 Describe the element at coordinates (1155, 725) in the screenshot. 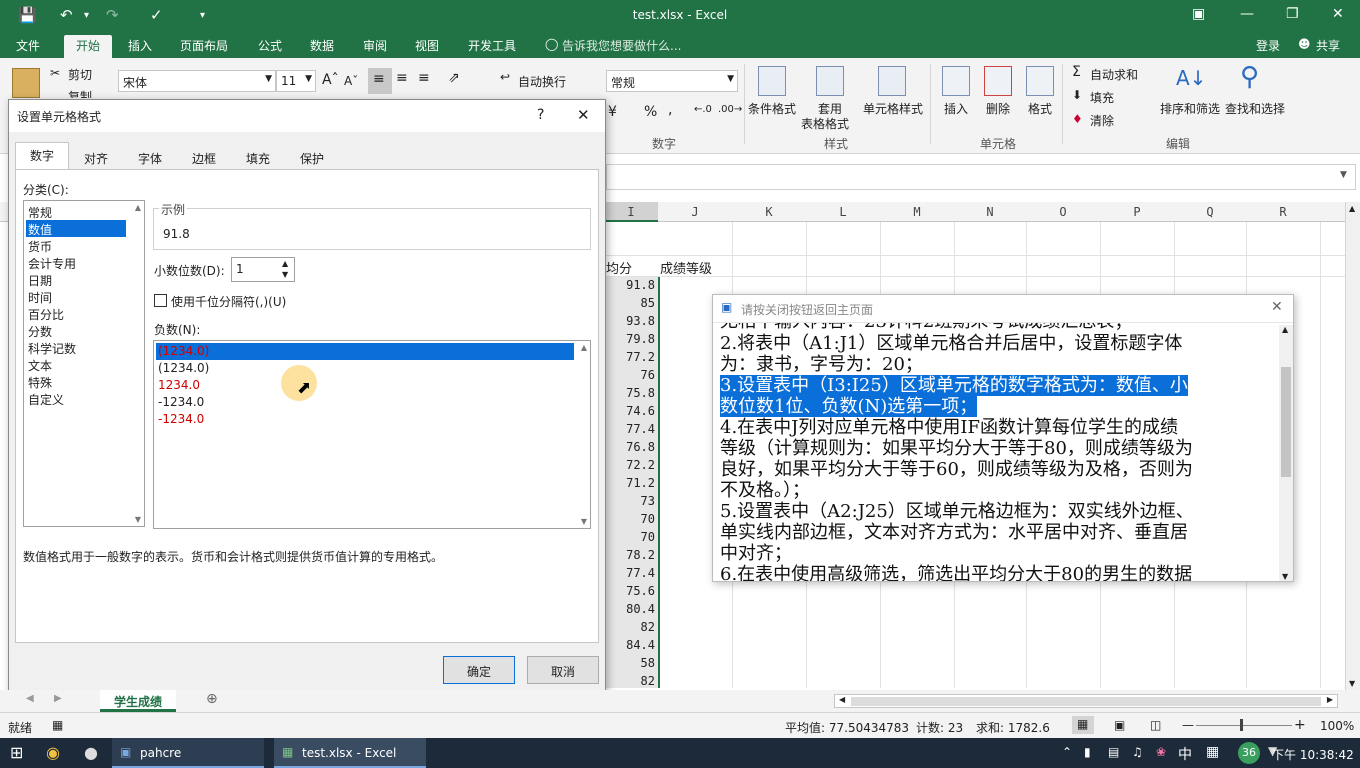

I see `page-break-icon: ◫` at that location.